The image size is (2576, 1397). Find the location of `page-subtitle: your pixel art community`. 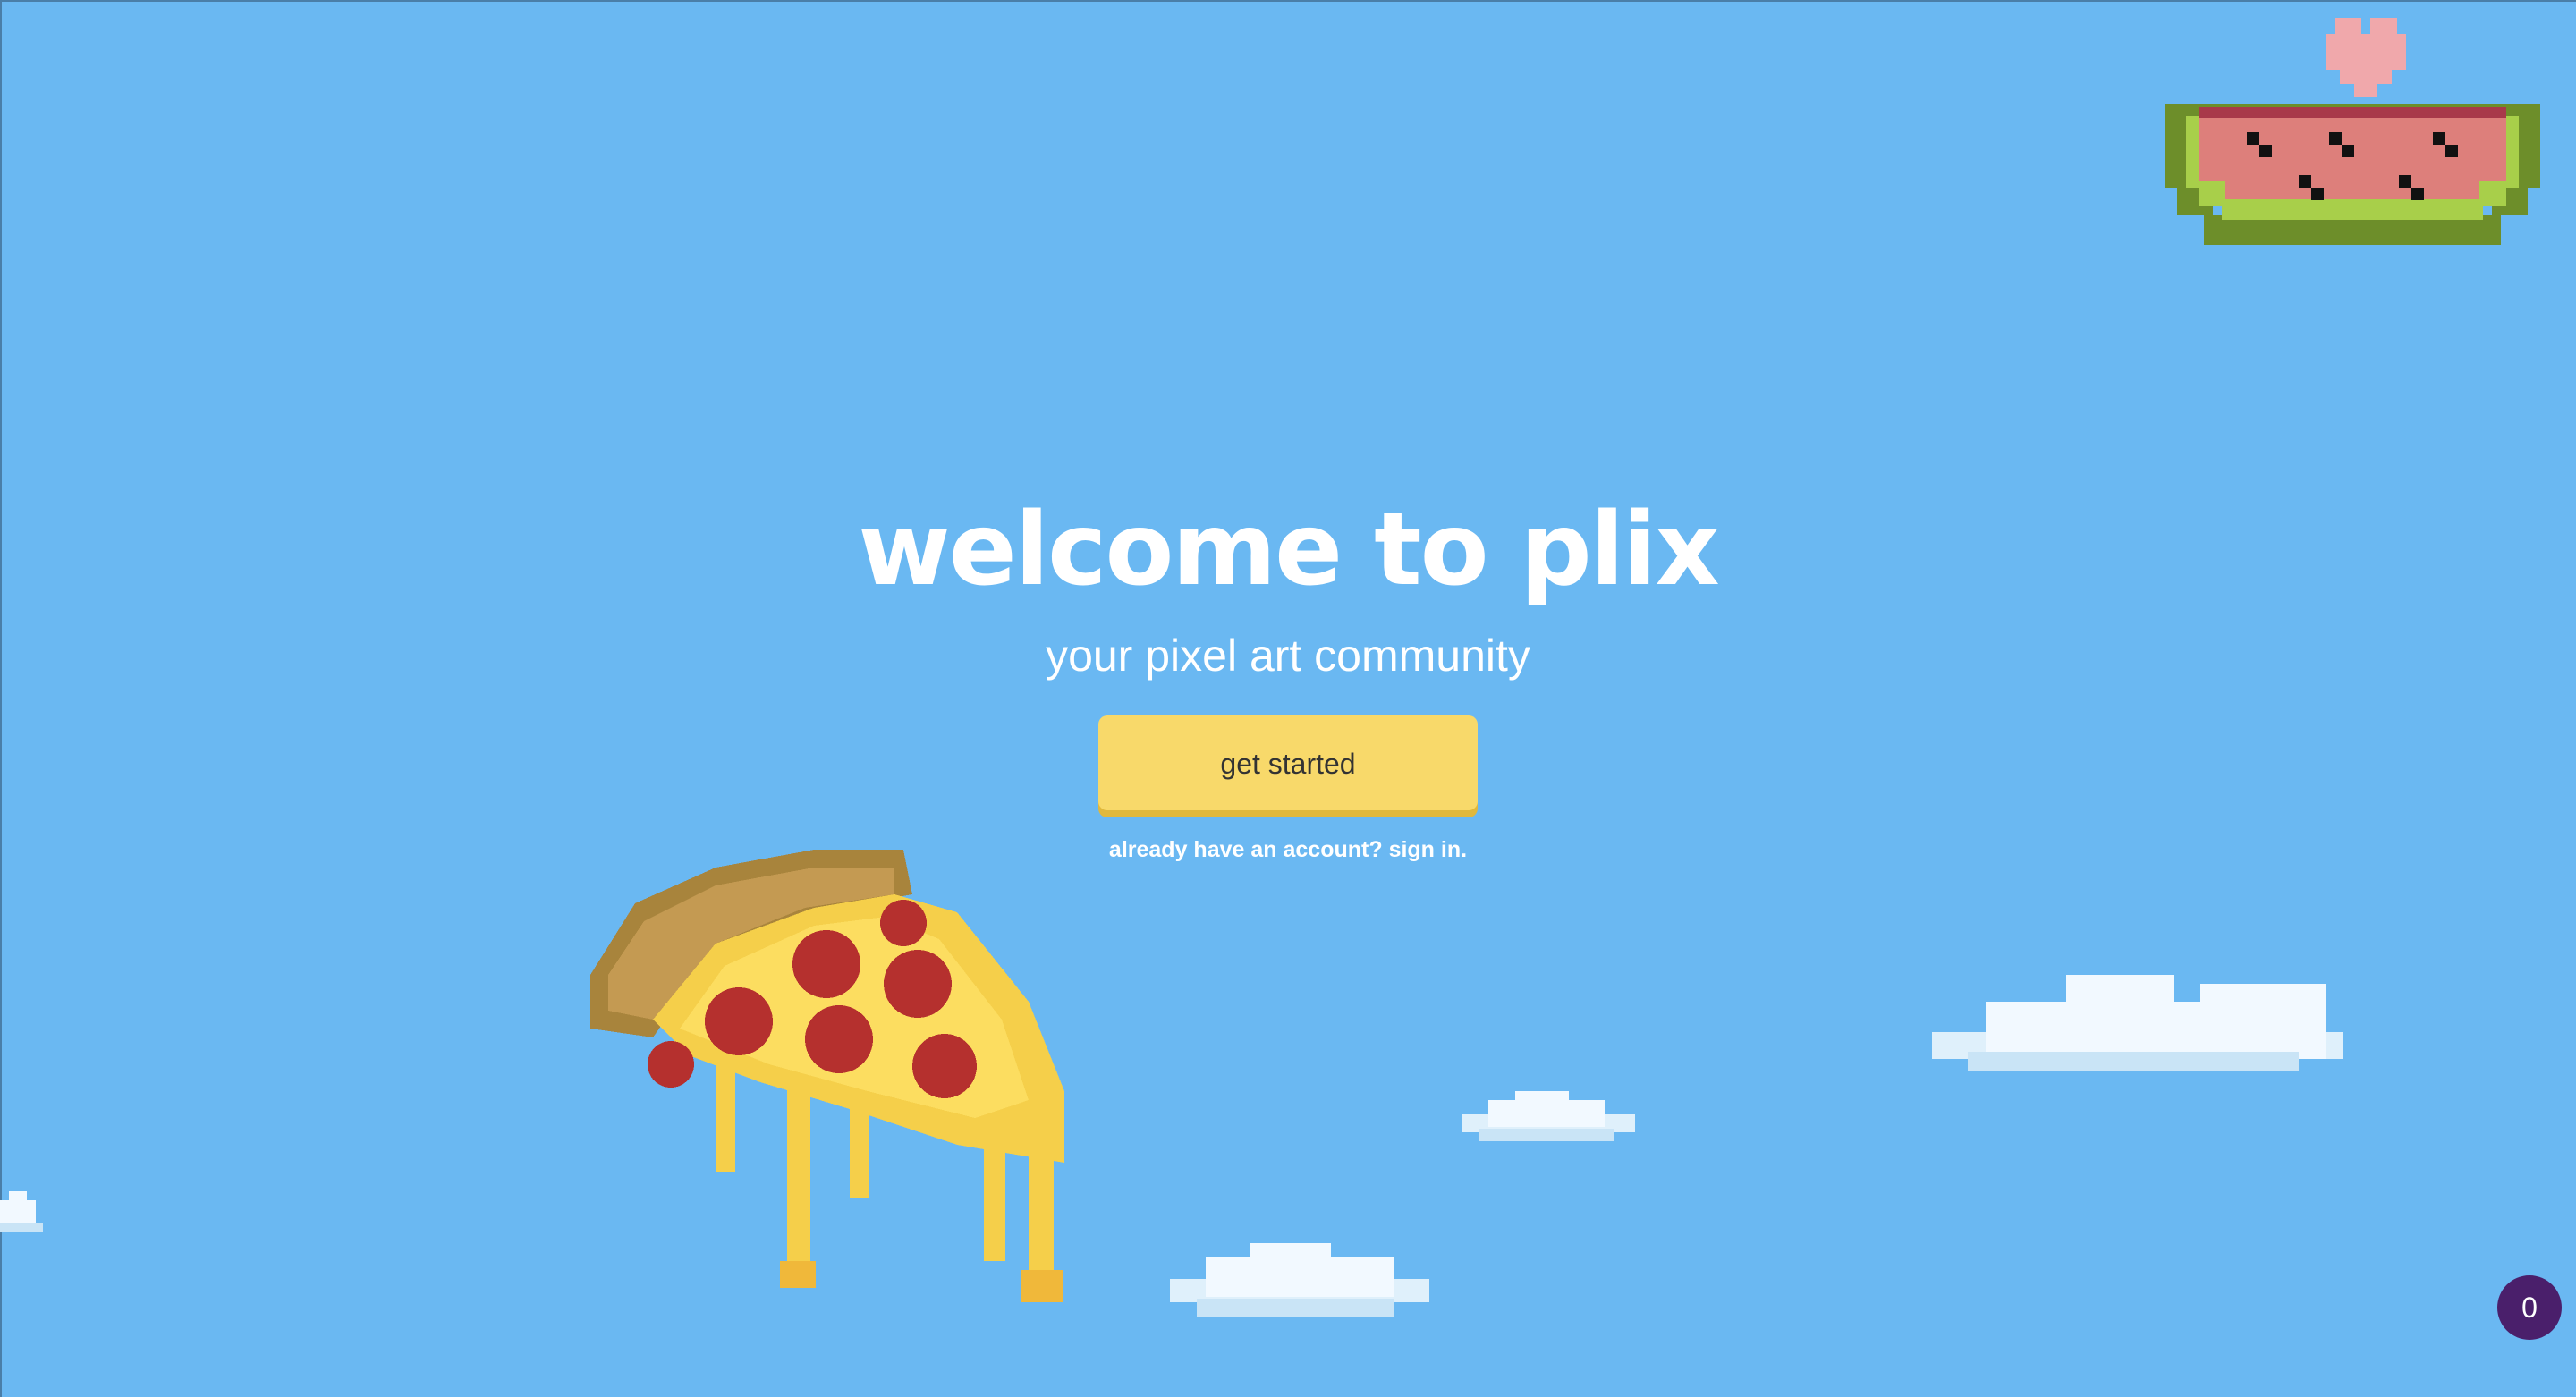

page-subtitle: your pixel art community is located at coordinates (1288, 656).